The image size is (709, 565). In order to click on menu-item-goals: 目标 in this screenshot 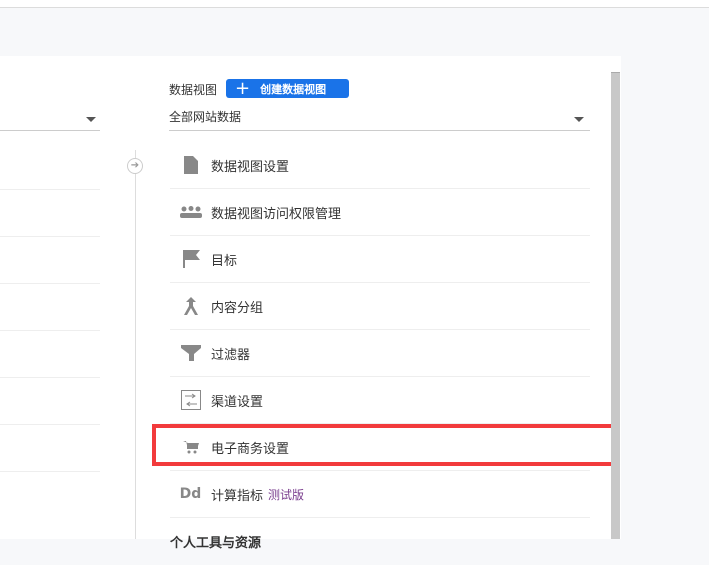, I will do `click(380, 259)`.